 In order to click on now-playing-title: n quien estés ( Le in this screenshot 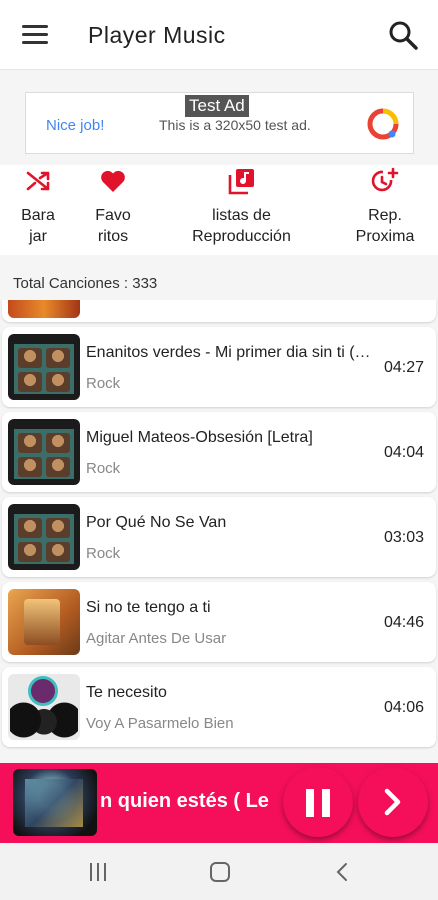, I will do `click(184, 801)`.